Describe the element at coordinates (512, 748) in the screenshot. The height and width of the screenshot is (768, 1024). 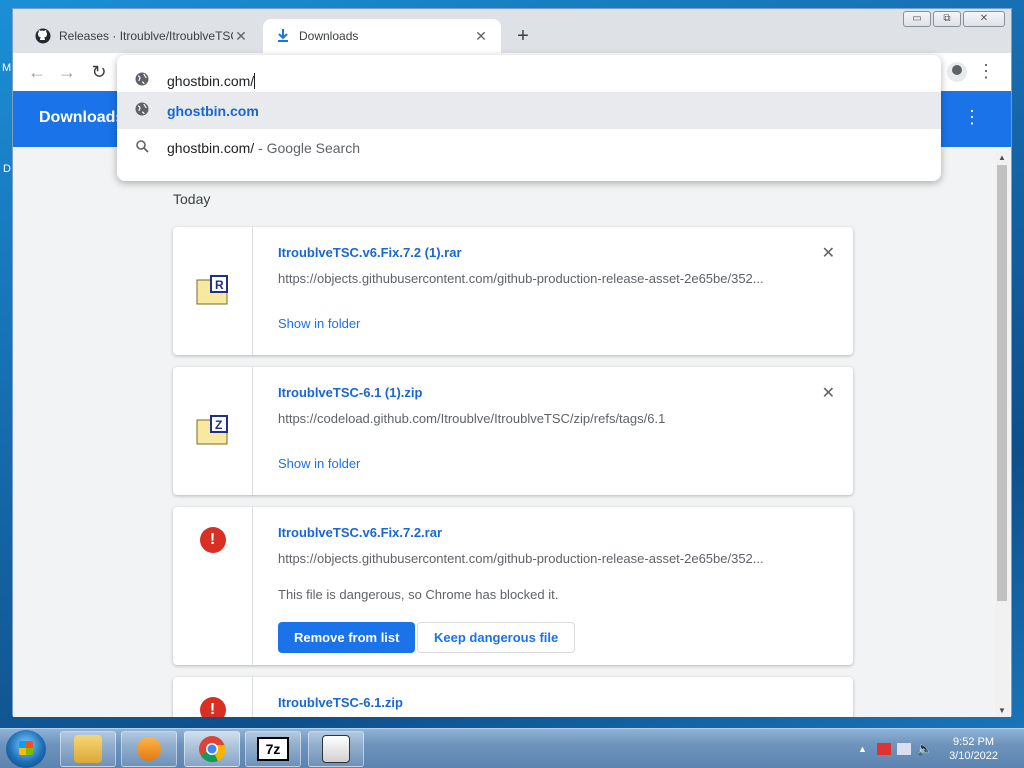
I see `taskbar: 7z ▲ 🔈 9:52 PM 3/10/2022` at that location.